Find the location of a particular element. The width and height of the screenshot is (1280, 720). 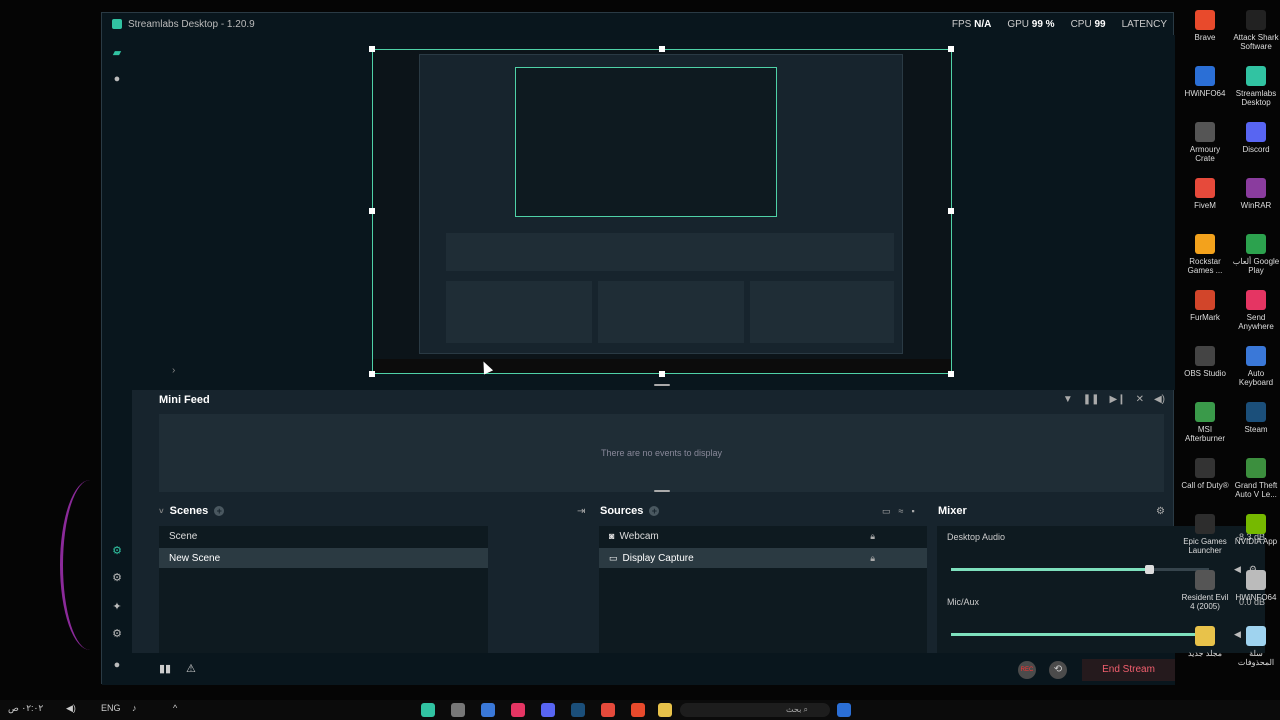

footer-bar: ▮▮ ⚠ REC ⟲ End Stream is located at coordinates (653, 669).